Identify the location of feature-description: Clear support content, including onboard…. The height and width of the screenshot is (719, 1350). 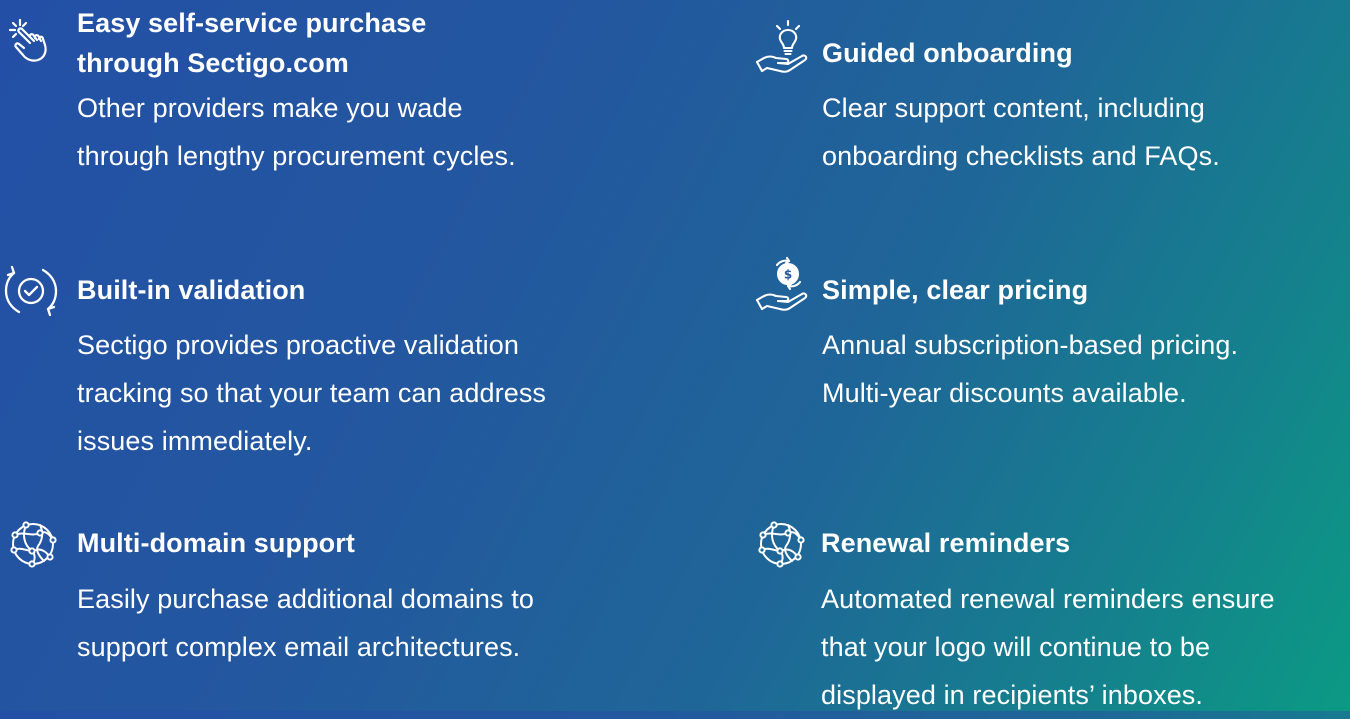
(1021, 132).